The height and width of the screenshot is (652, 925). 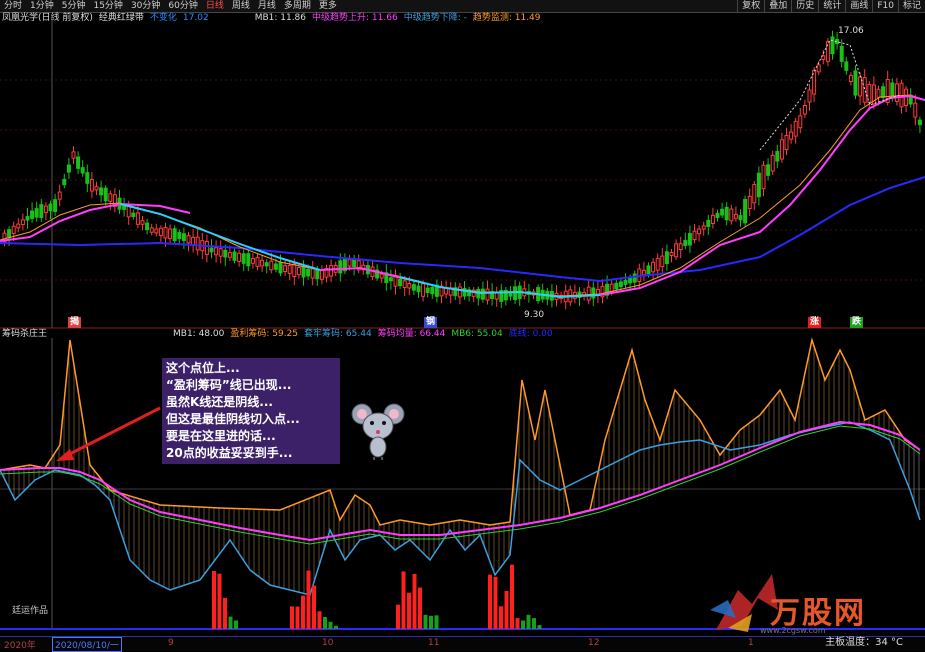 I want to click on signal-tag-2: 钢, so click(x=431, y=322).